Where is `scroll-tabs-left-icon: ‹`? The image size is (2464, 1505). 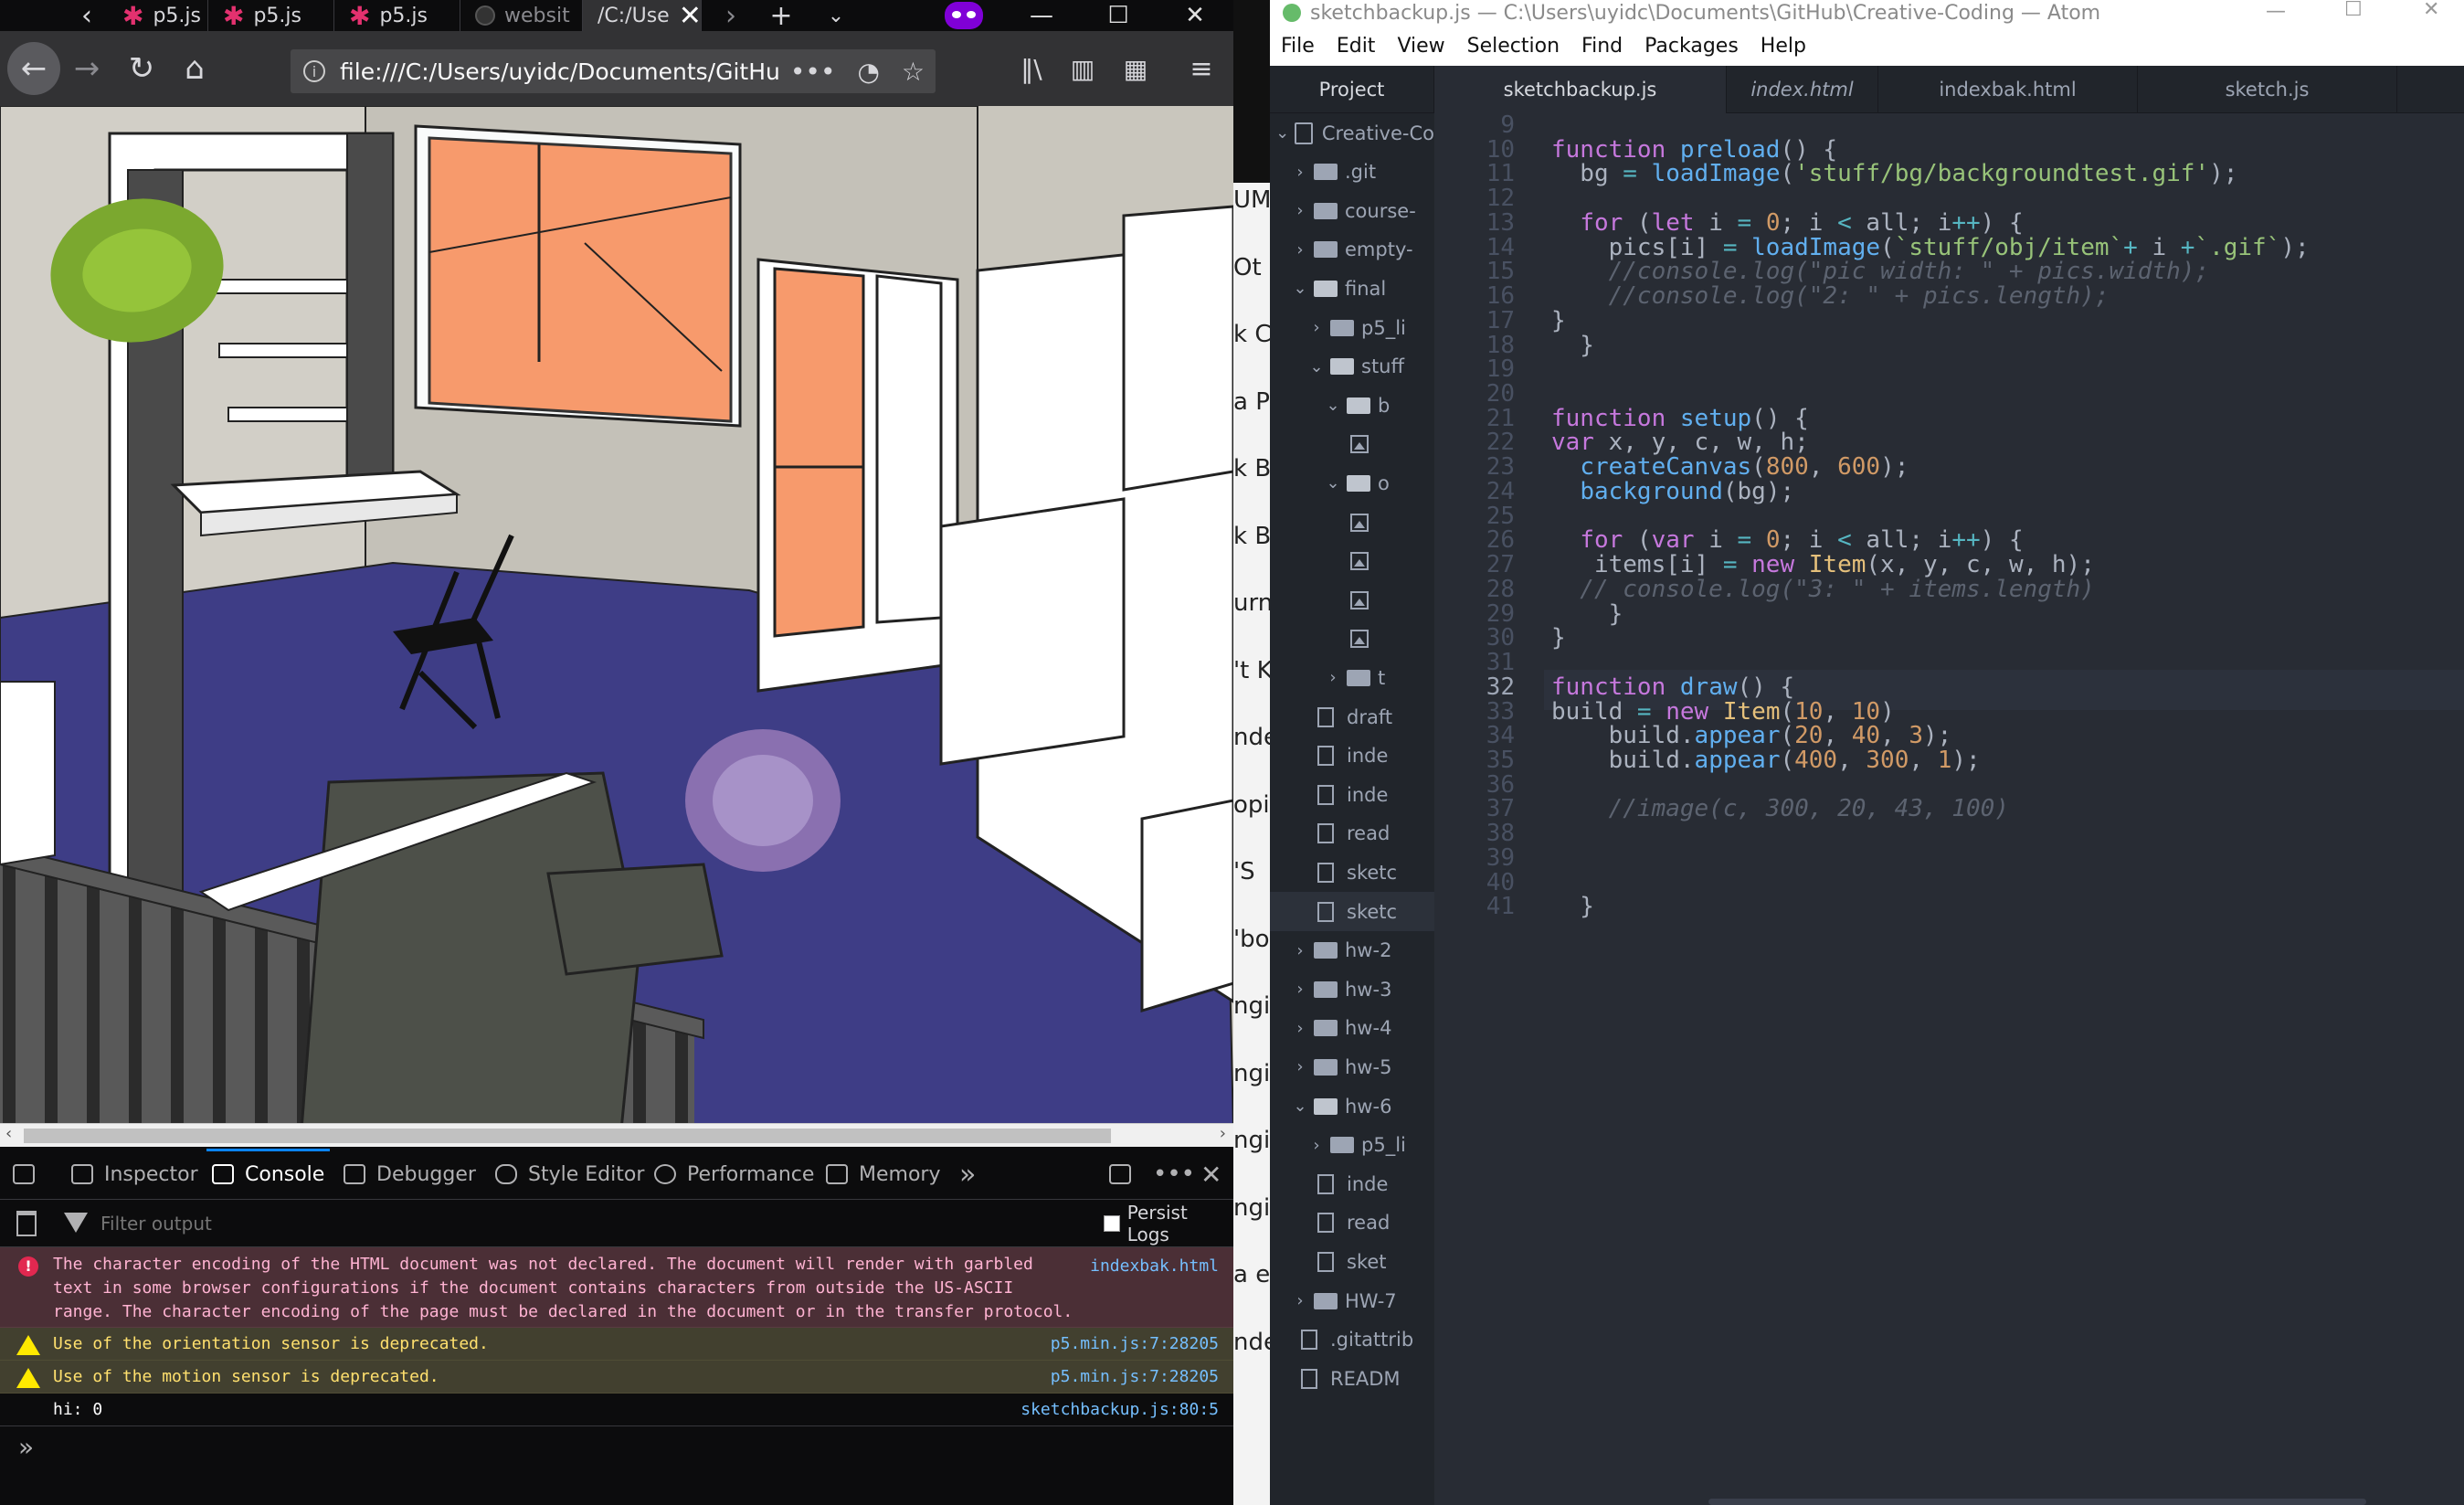
scroll-tabs-left-icon: ‹ is located at coordinates (86, 16).